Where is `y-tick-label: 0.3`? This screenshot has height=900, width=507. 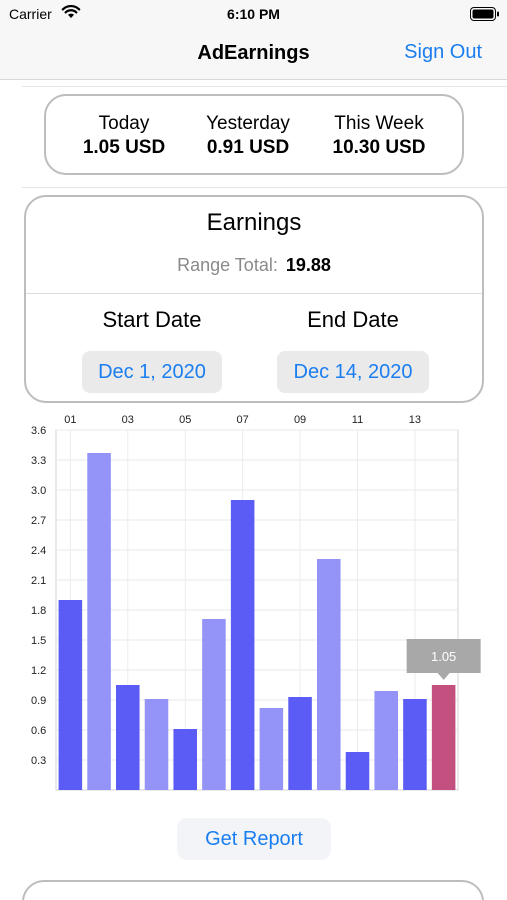
y-tick-label: 0.3 is located at coordinates (38, 761).